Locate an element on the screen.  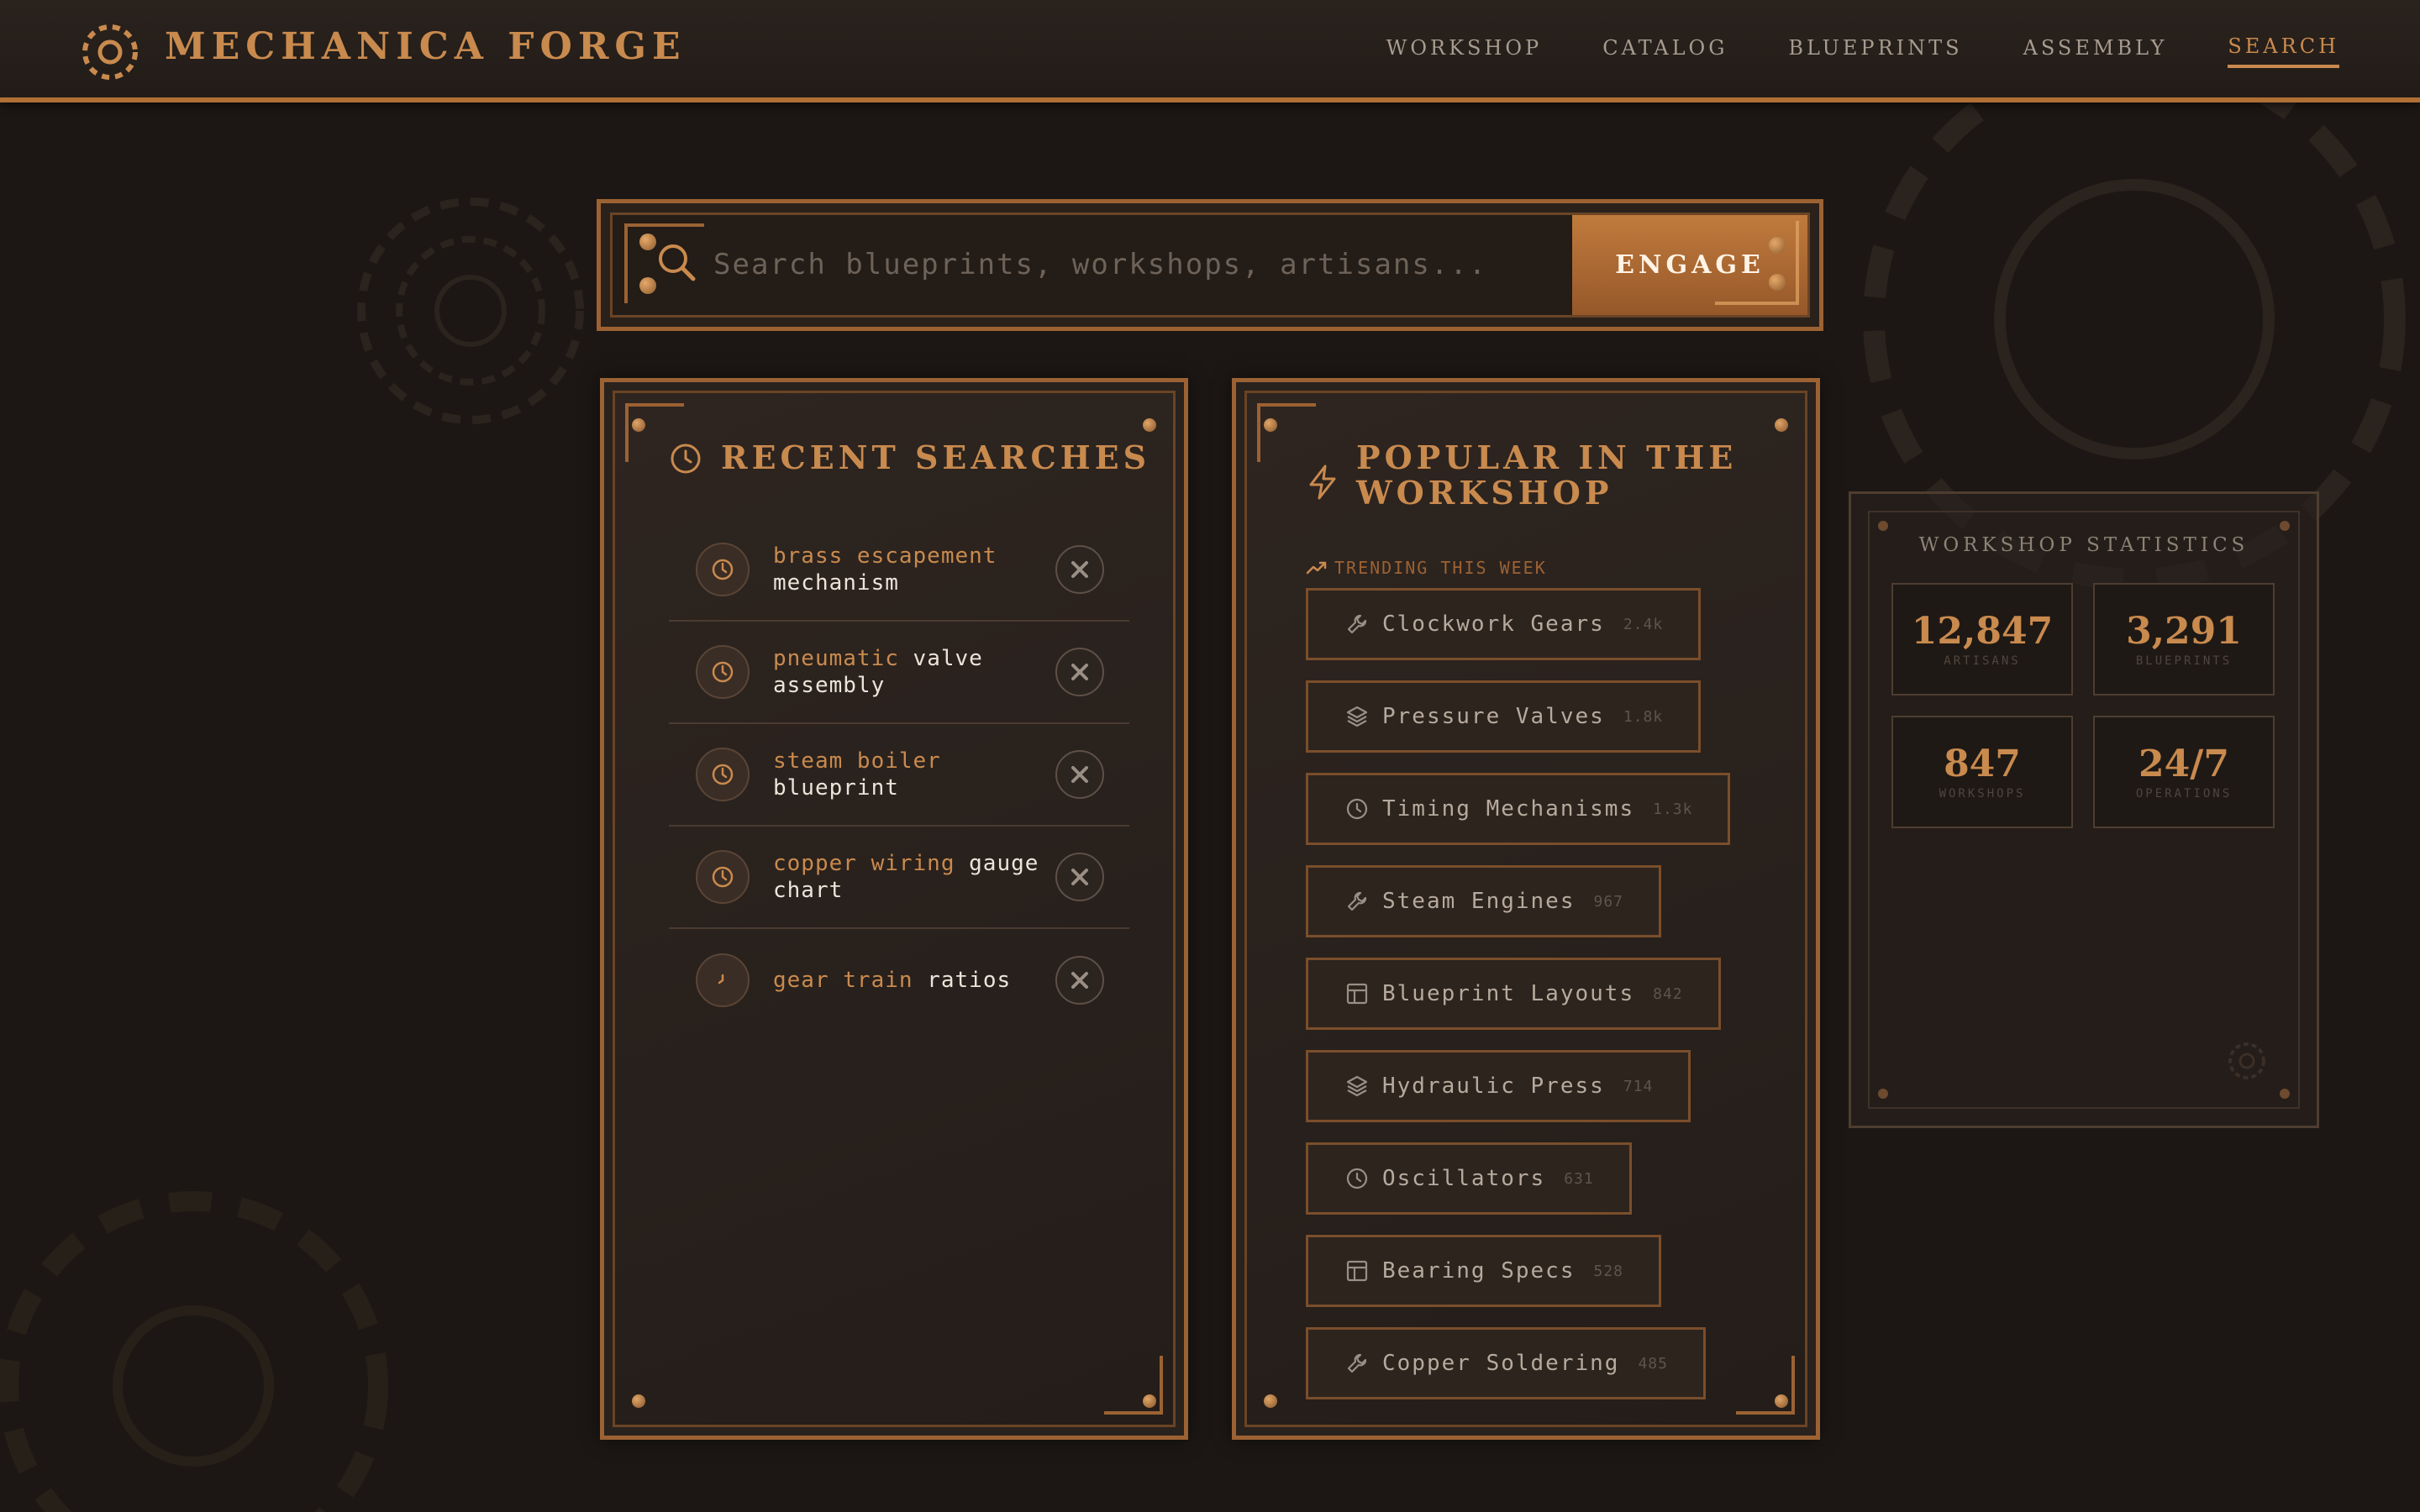
nav-workshop: WORKSHOP is located at coordinates (1465, 51).